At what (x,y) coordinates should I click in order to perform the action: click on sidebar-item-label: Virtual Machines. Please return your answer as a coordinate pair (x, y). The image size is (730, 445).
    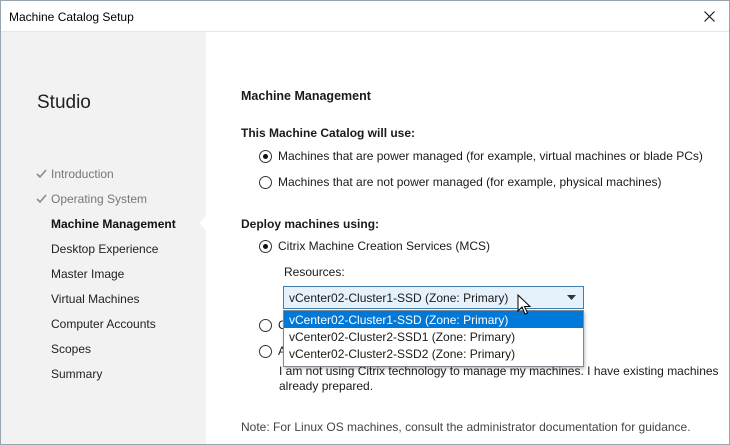
    Looking at the image, I should click on (95, 299).